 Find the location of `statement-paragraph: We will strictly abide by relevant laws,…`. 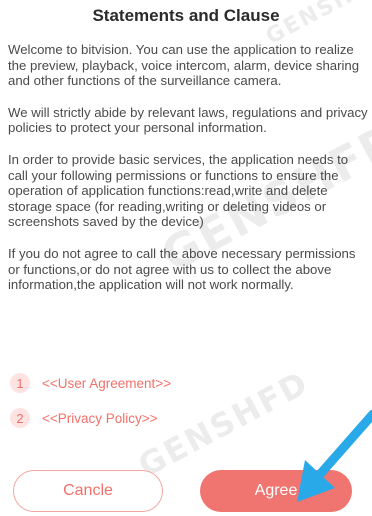

statement-paragraph: We will strictly abide by relevant laws,… is located at coordinates (188, 120).